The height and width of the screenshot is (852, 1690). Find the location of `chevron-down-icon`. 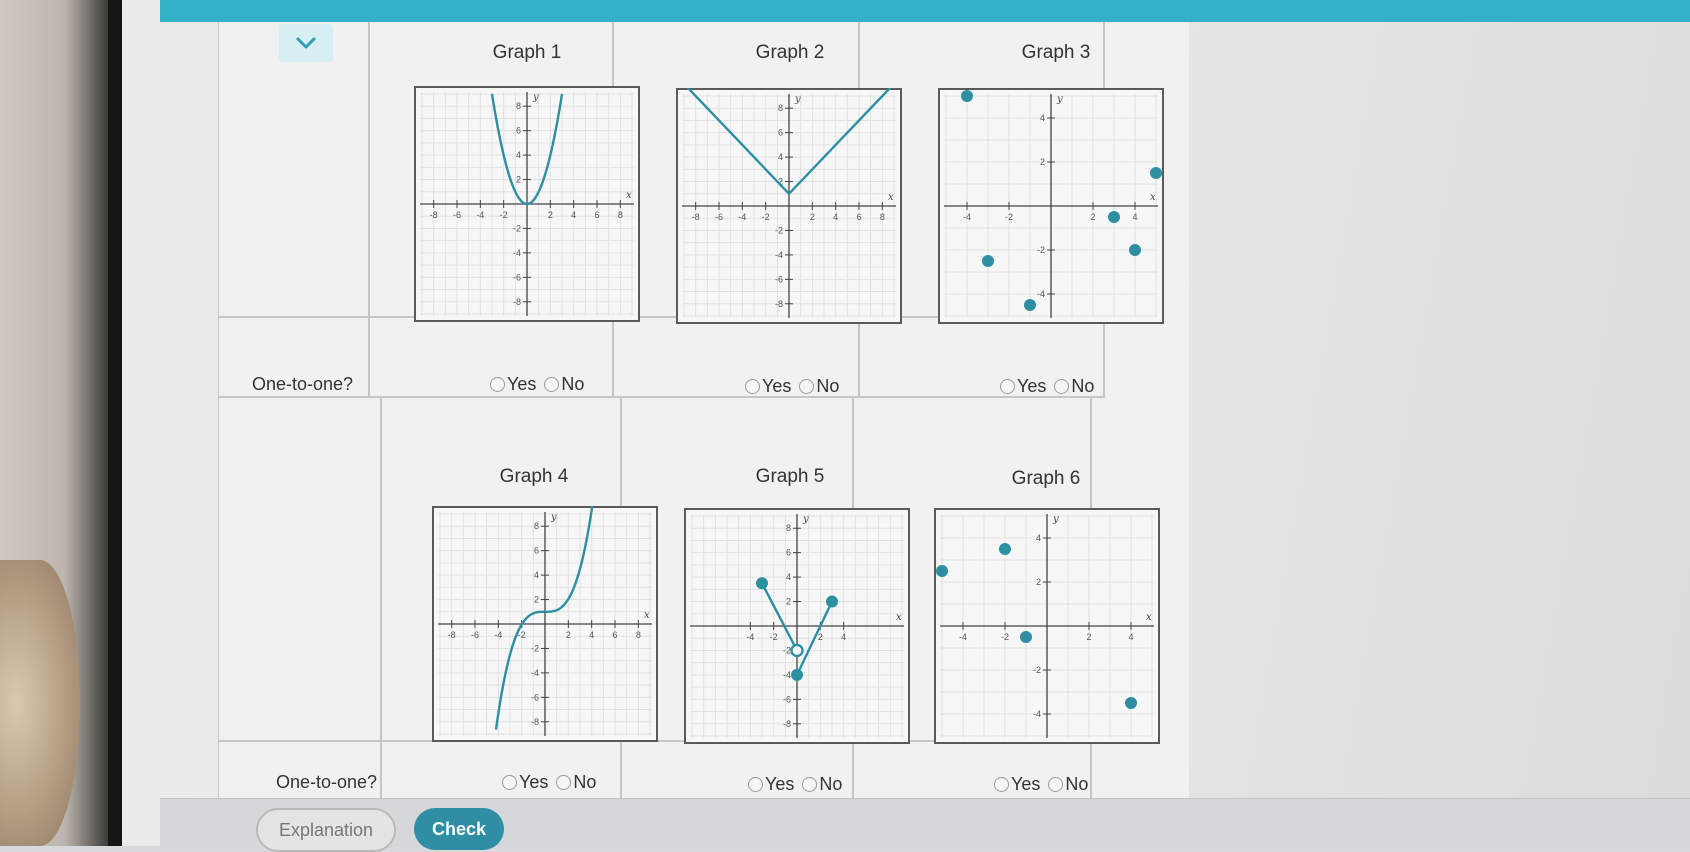

chevron-down-icon is located at coordinates (306, 43).